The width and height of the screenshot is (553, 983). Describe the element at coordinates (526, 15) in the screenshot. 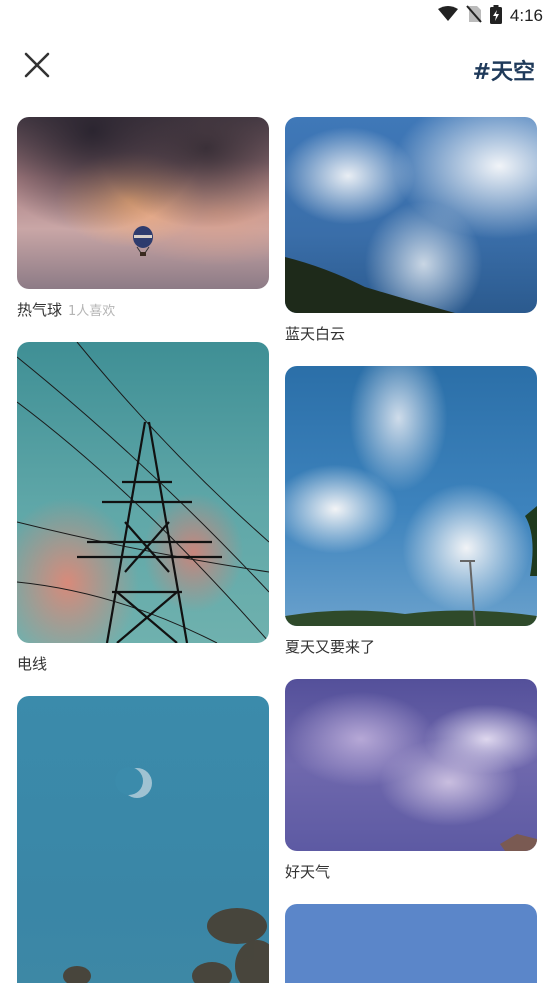

I see `status-time: 4:16` at that location.